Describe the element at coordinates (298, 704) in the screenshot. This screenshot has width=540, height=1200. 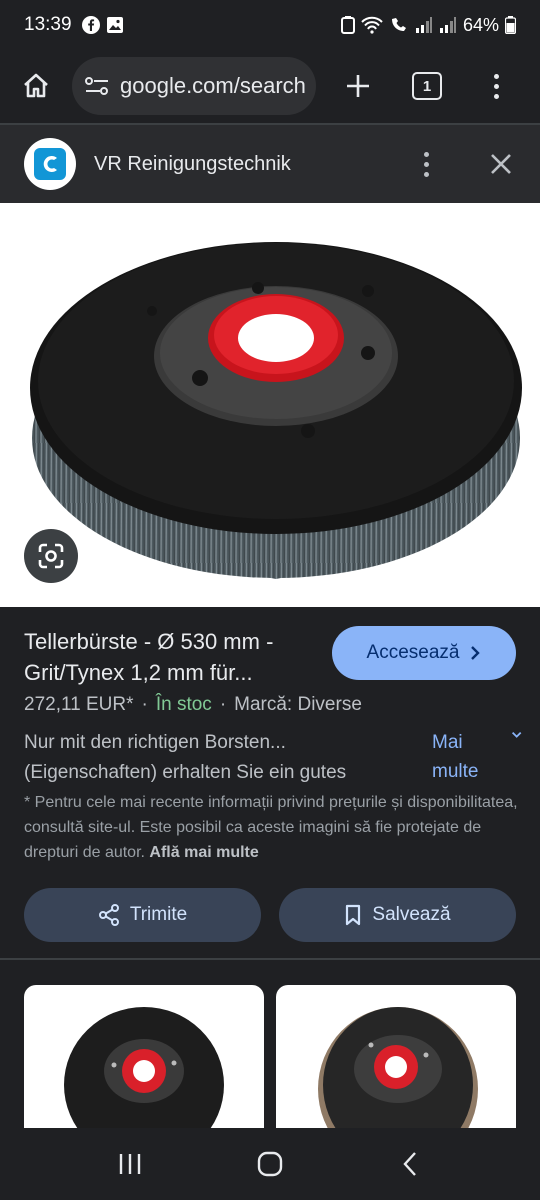
I see `product-brand: Marcă: Diverse` at that location.